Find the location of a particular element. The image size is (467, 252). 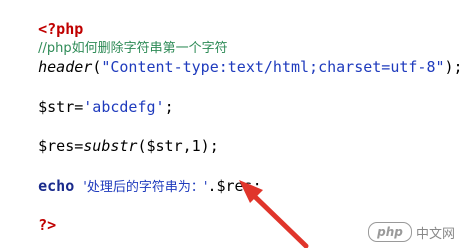

str-semicolon: ; is located at coordinates (169, 107).